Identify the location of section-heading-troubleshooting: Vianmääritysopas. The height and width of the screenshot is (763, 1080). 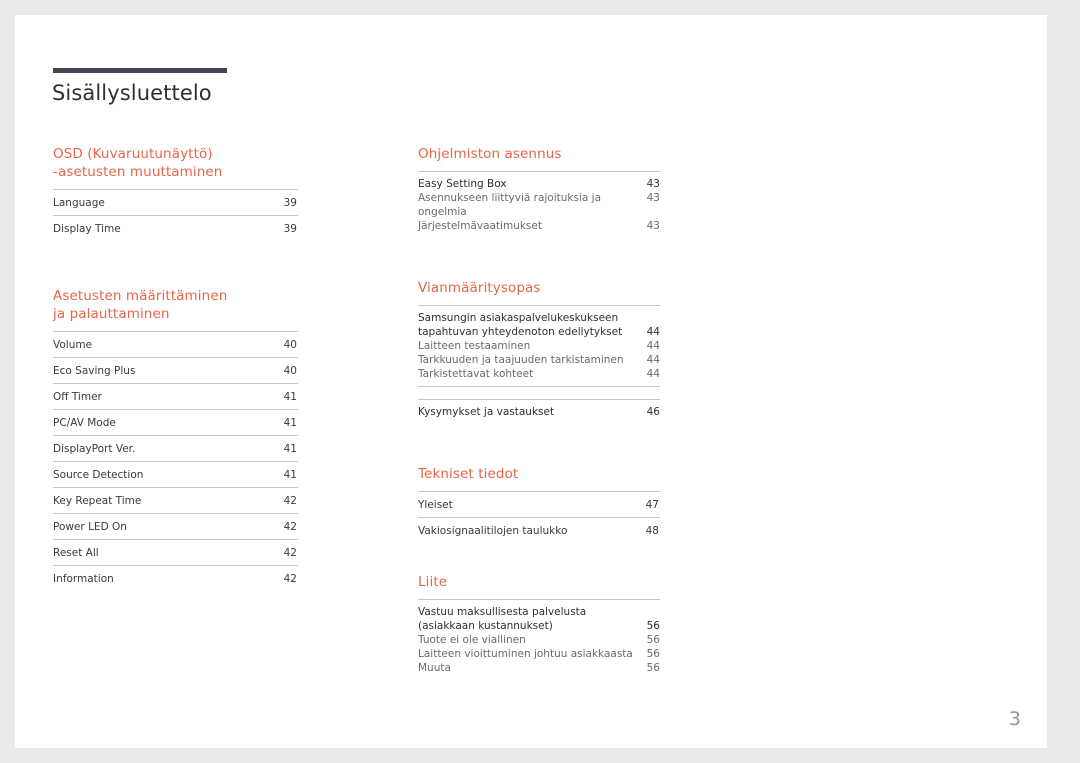
(539, 292).